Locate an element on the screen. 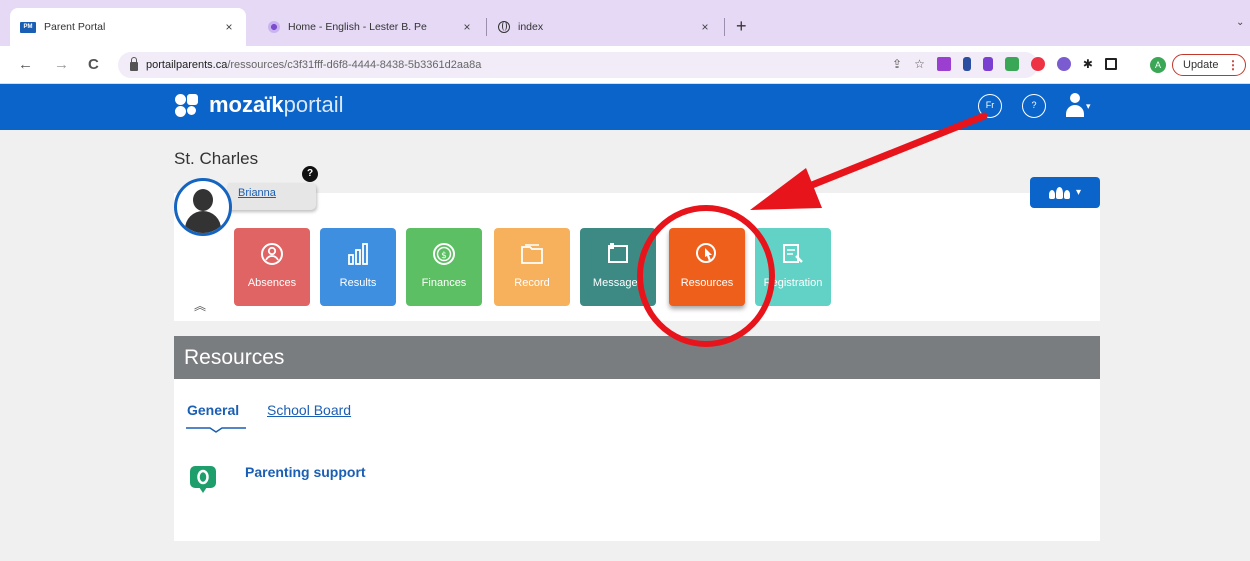 The width and height of the screenshot is (1250, 561). student-avatar is located at coordinates (203, 207).